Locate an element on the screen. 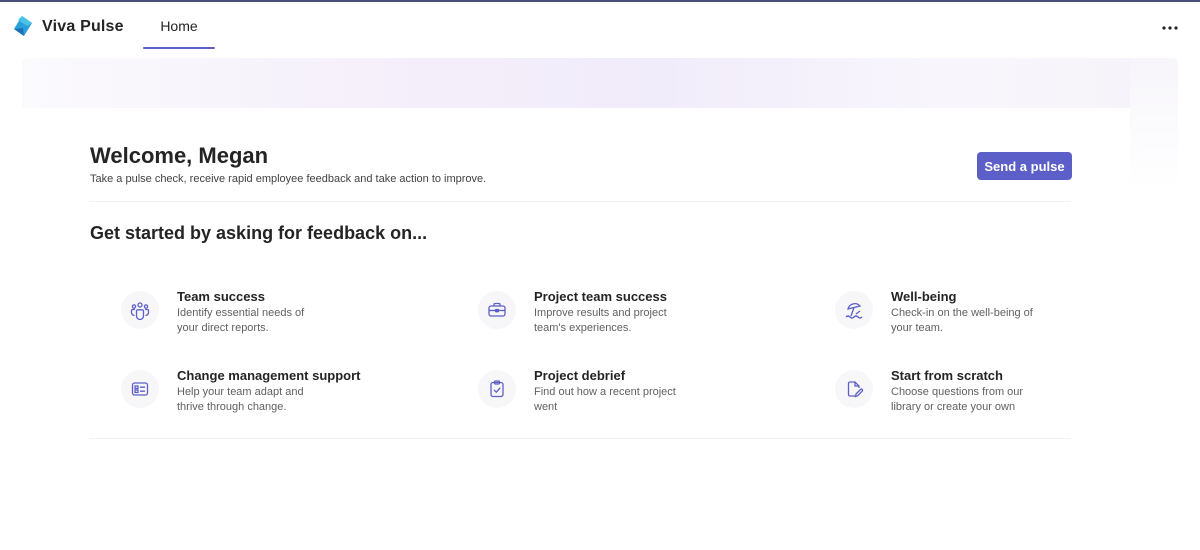 The image size is (1200, 550). clipboard-task-icon is located at coordinates (497, 389).